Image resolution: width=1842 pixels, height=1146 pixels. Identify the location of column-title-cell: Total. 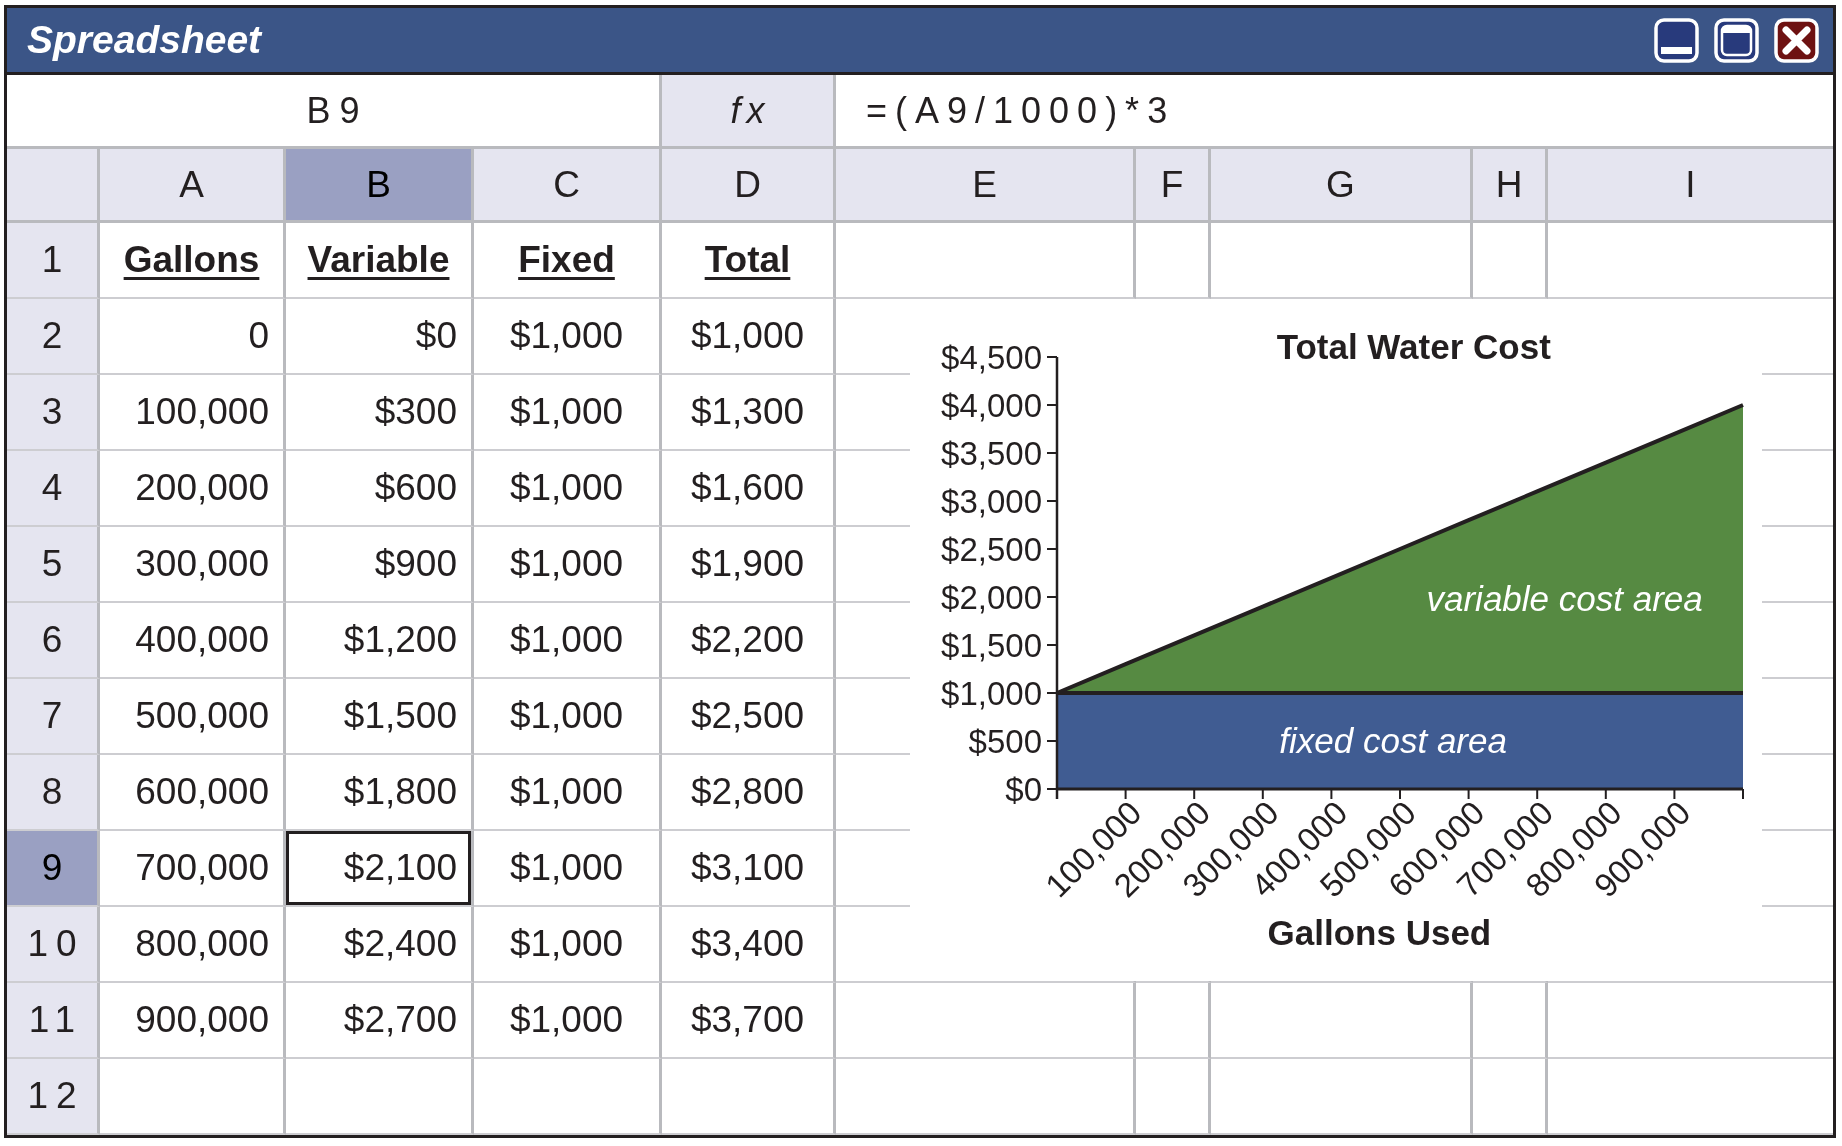
(749, 261).